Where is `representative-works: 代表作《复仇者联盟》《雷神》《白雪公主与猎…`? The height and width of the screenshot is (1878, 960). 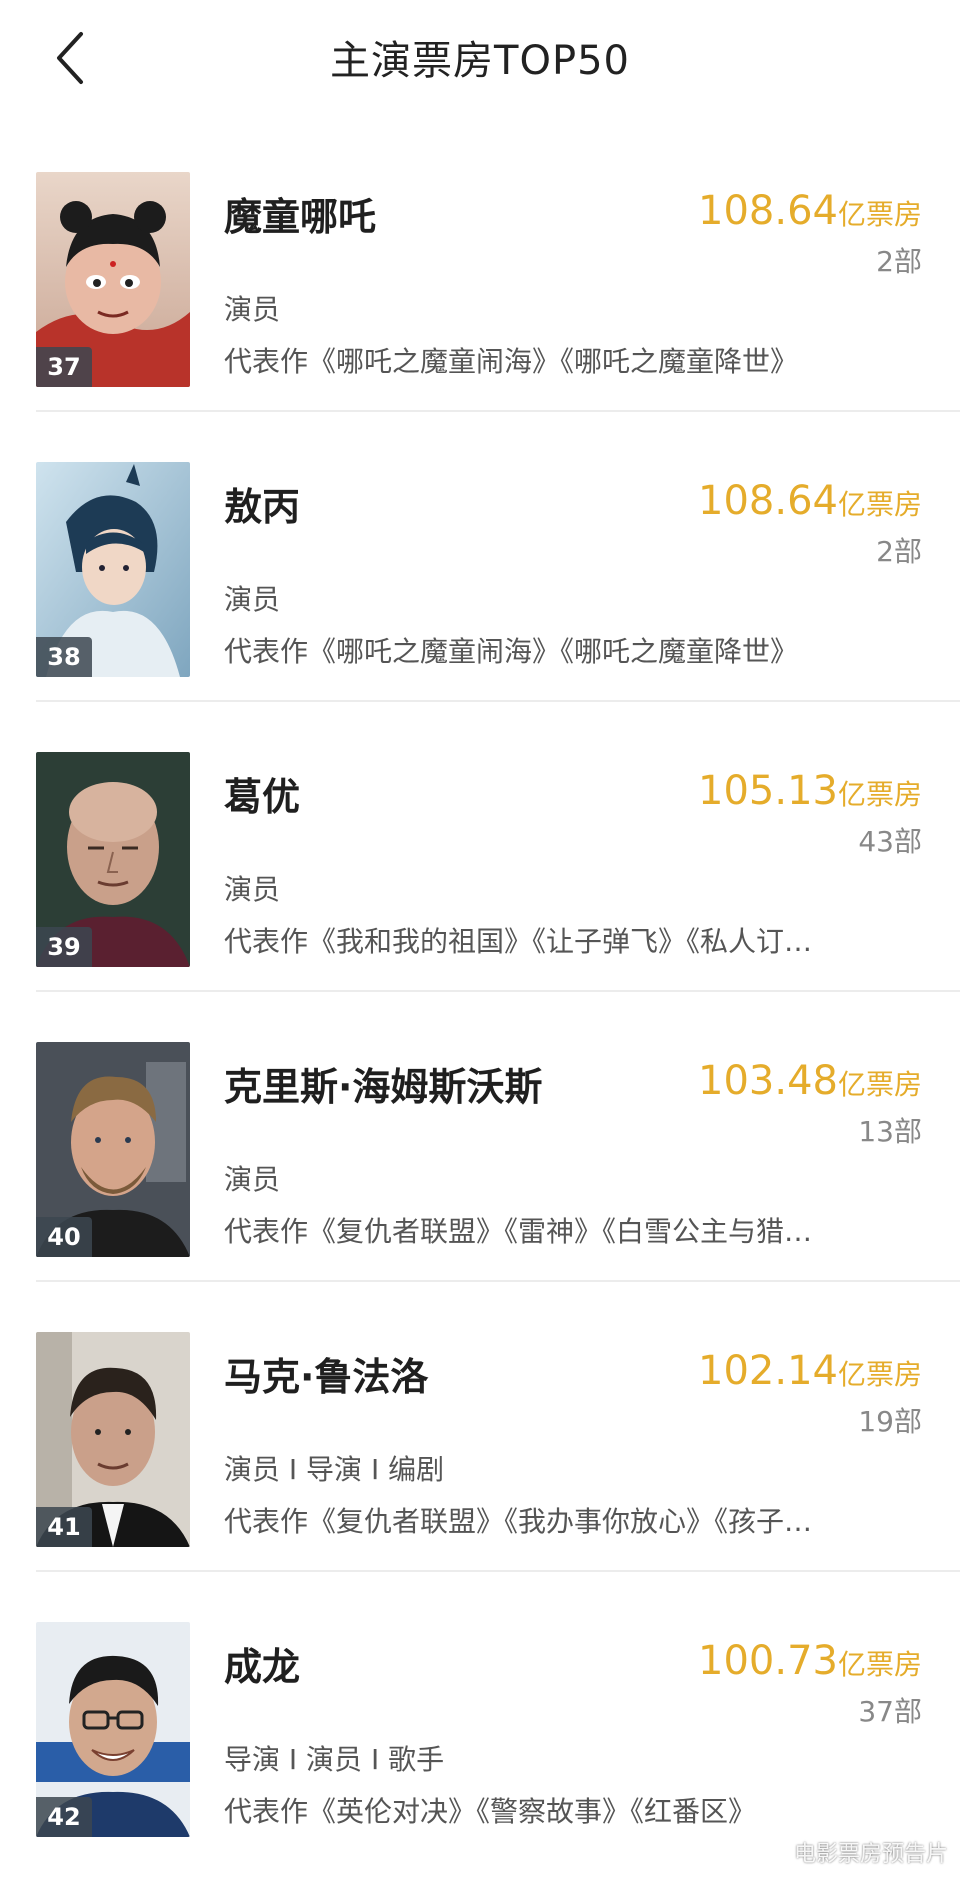 representative-works: 代表作《复仇者联盟》《雷神》《白雪公主与猎… is located at coordinates (518, 1231).